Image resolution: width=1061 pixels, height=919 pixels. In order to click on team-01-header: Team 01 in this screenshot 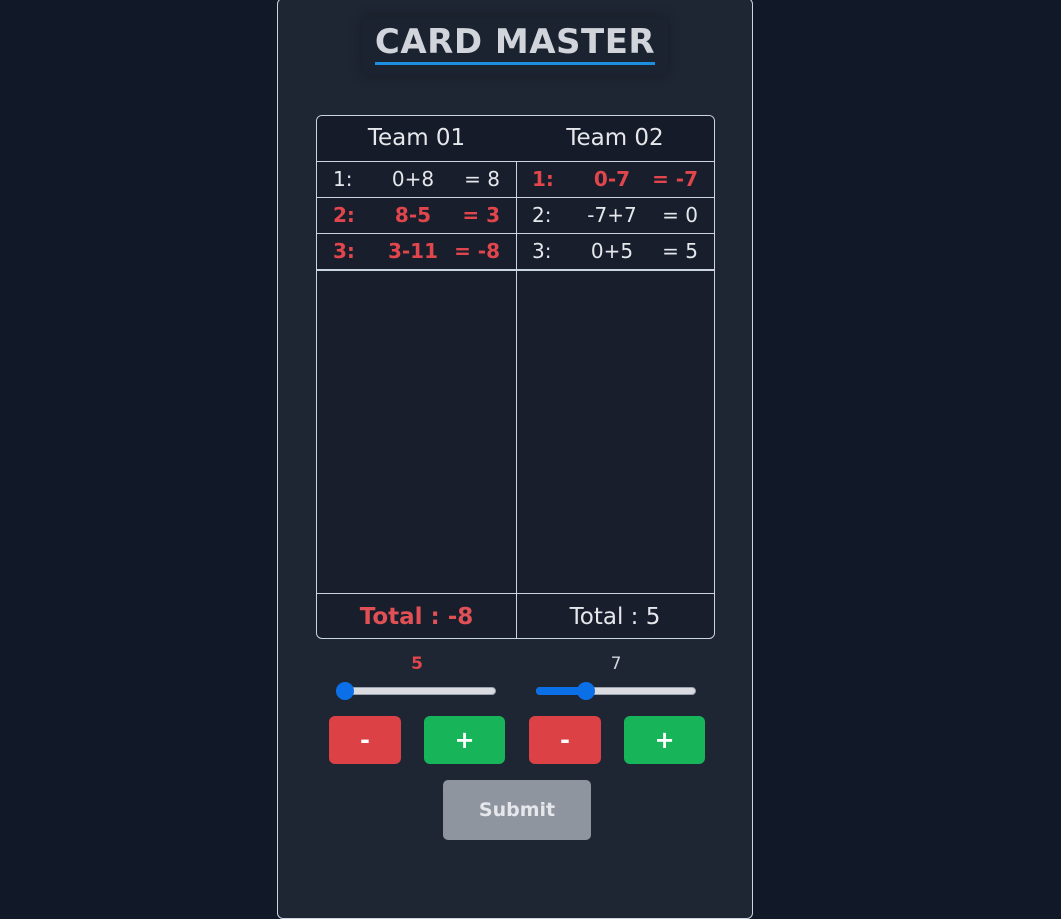, I will do `click(416, 139)`.